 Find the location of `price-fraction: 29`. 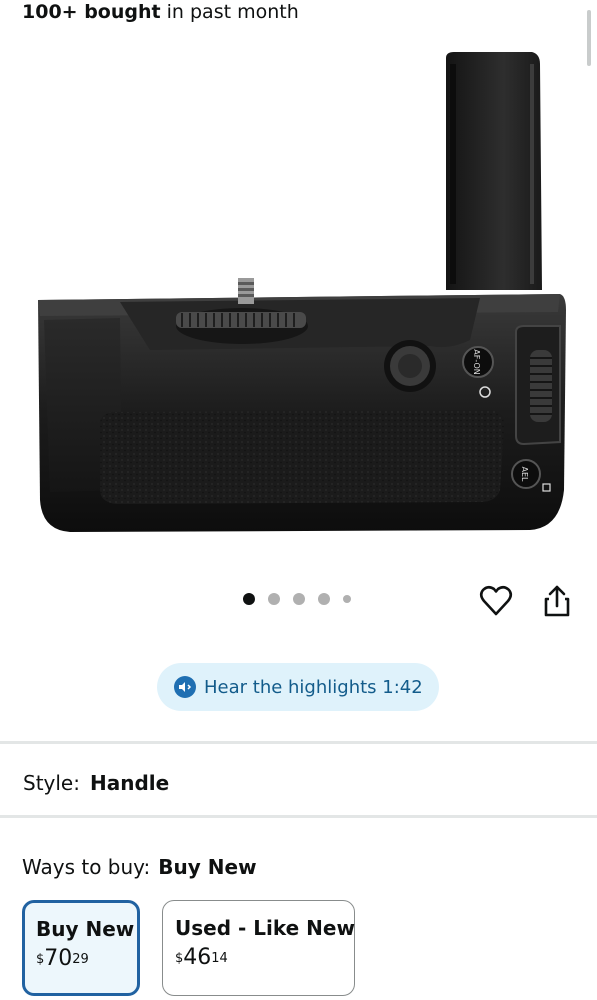

price-fraction: 29 is located at coordinates (80, 959).